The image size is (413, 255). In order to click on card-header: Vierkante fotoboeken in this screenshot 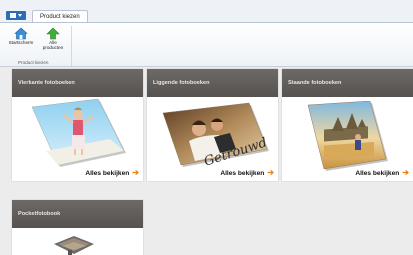, I will do `click(77, 83)`.